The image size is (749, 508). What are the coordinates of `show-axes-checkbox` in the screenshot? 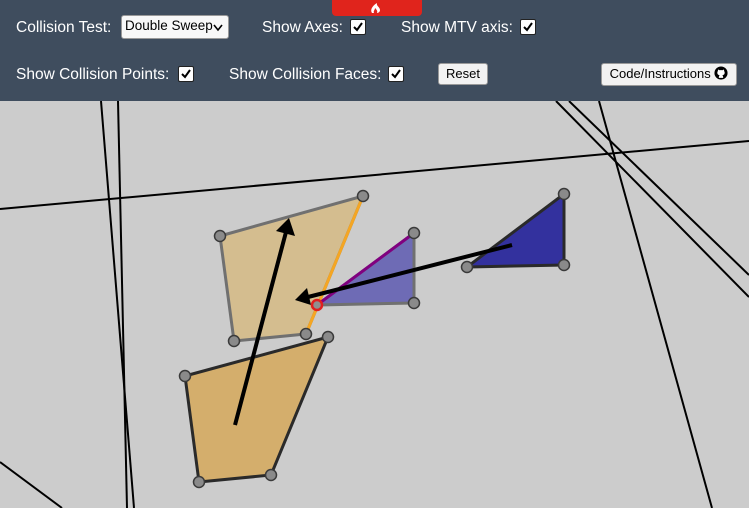 It's located at (358, 27).